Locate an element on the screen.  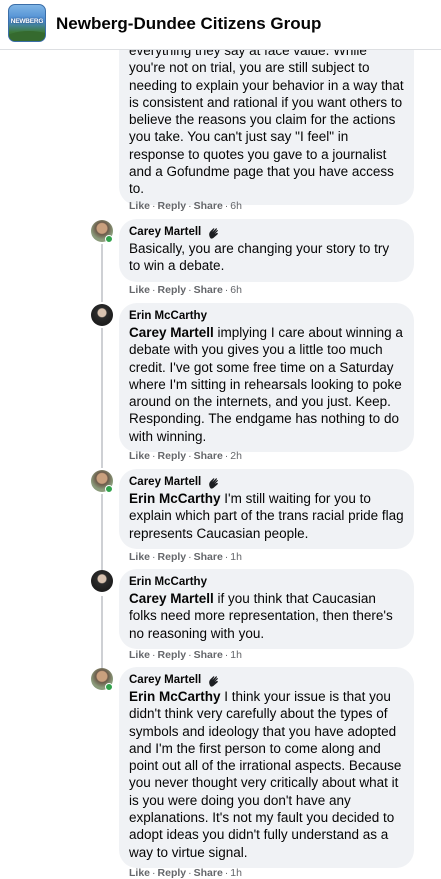
comment-time: 2h is located at coordinates (236, 456).